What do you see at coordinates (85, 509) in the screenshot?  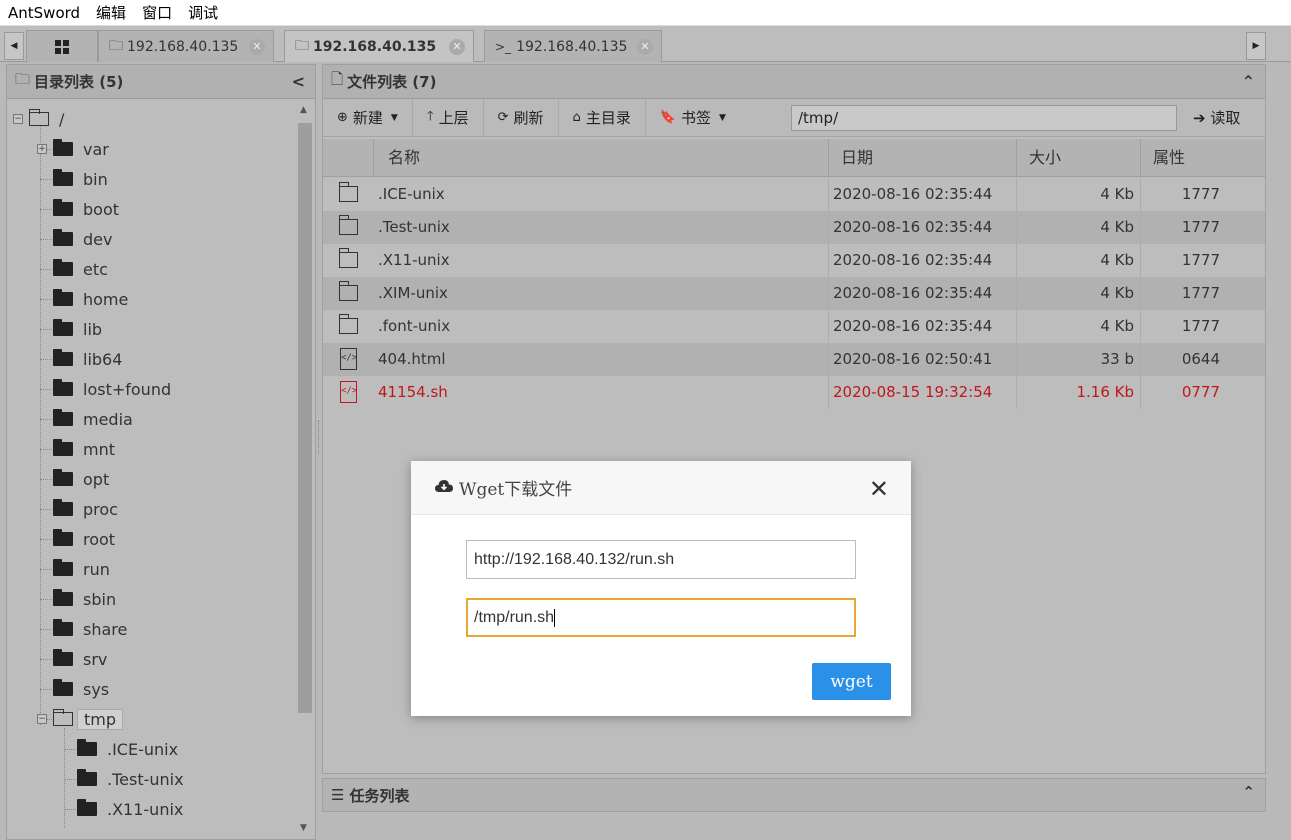 I see `tree-item: proc` at bounding box center [85, 509].